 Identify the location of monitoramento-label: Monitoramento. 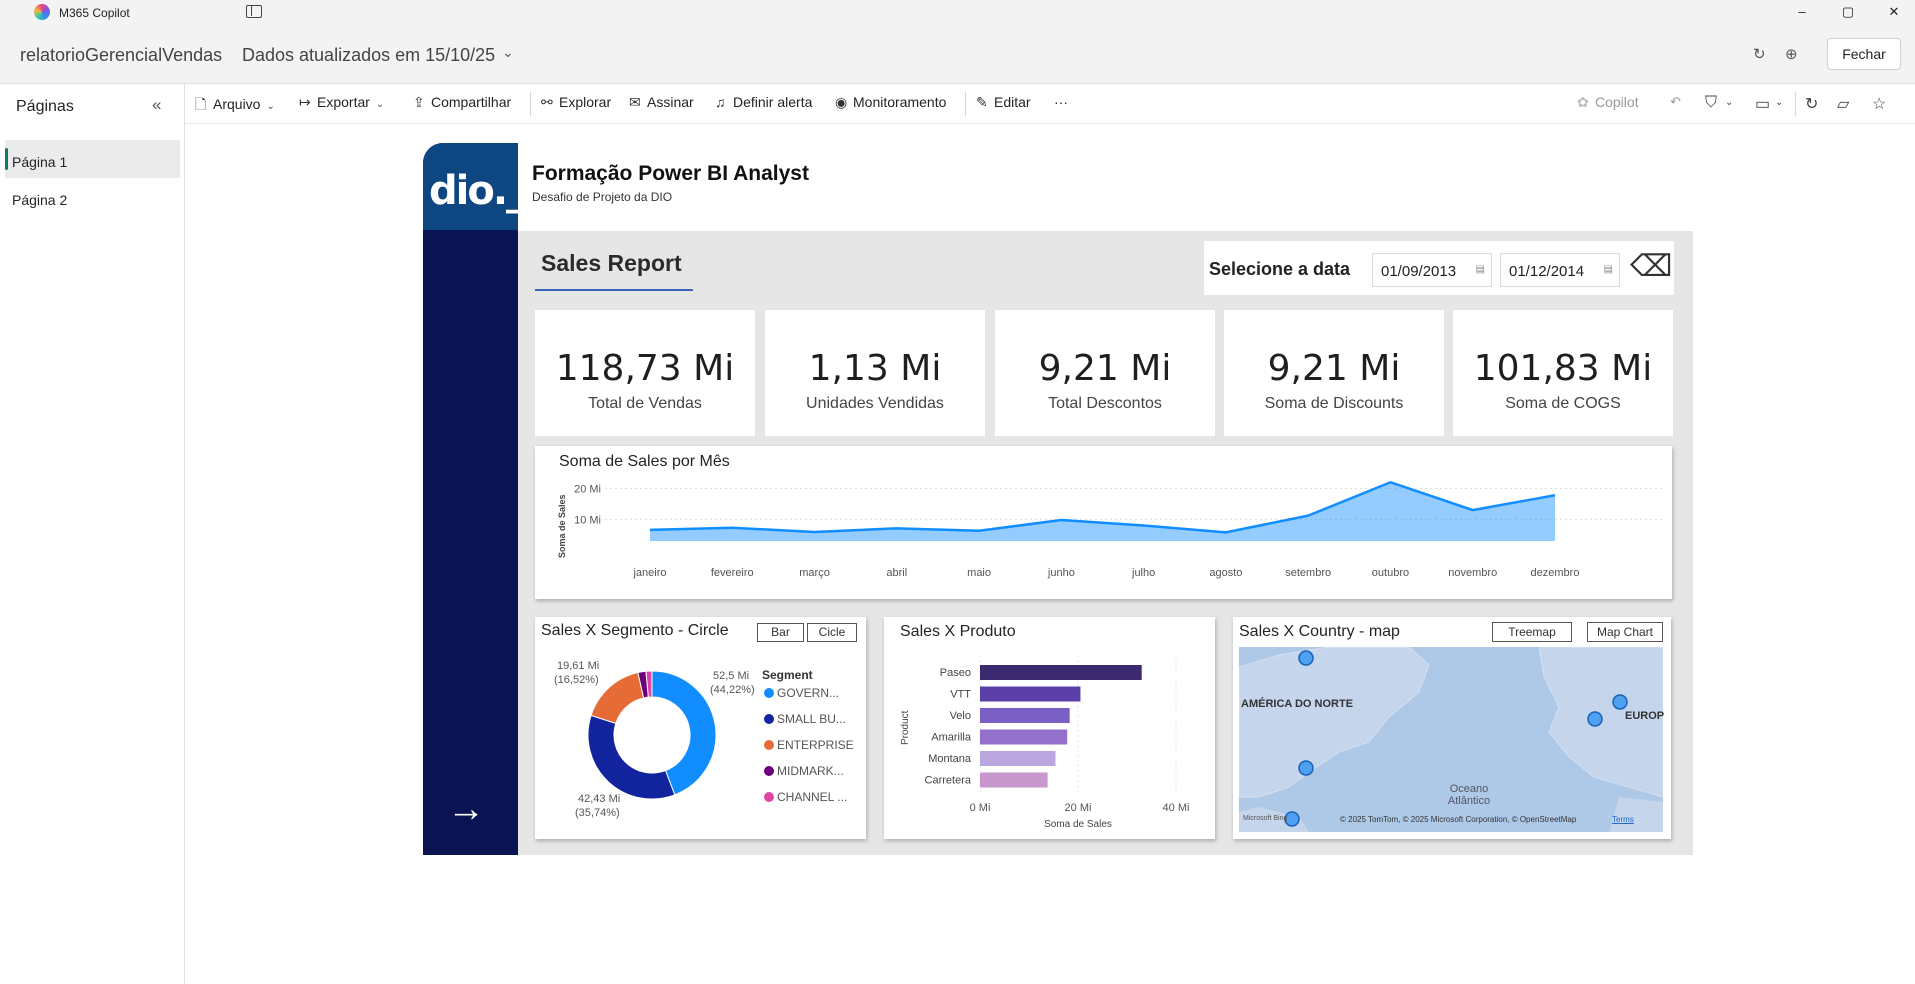
(900, 102).